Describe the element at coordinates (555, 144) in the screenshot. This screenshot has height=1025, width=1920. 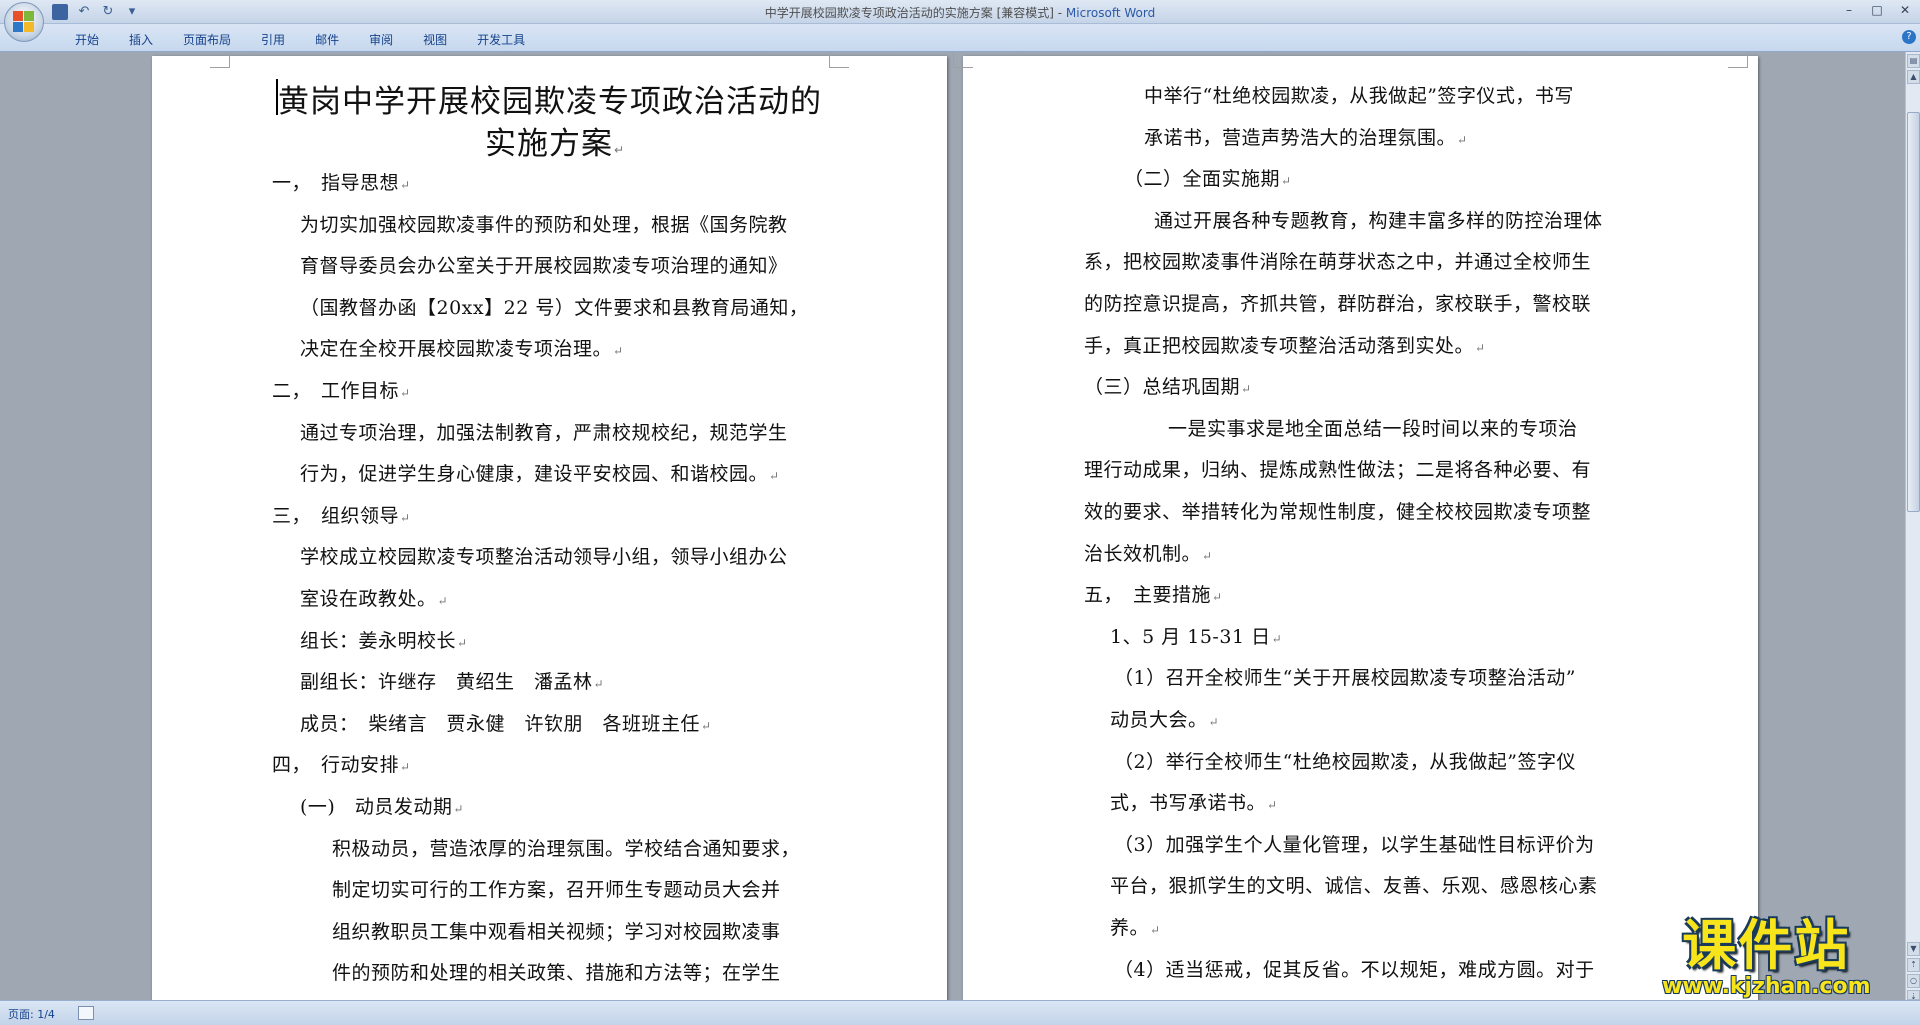
I see `document-title-line-2: 实施方案↵` at that location.